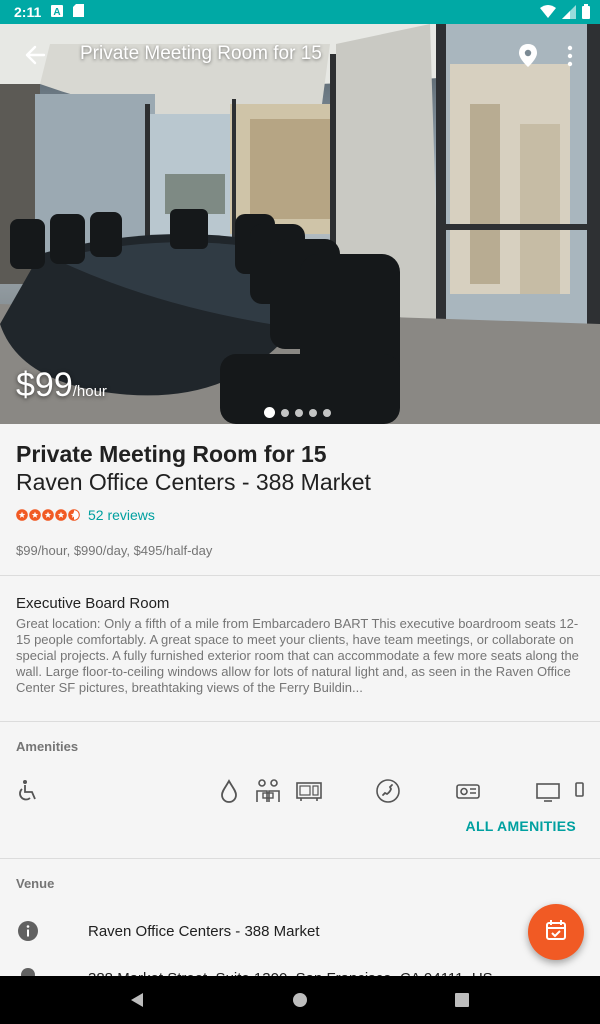 The image size is (600, 1024). I want to click on rates-text: $99/hour, $990/day, $495/half-day, so click(114, 550).